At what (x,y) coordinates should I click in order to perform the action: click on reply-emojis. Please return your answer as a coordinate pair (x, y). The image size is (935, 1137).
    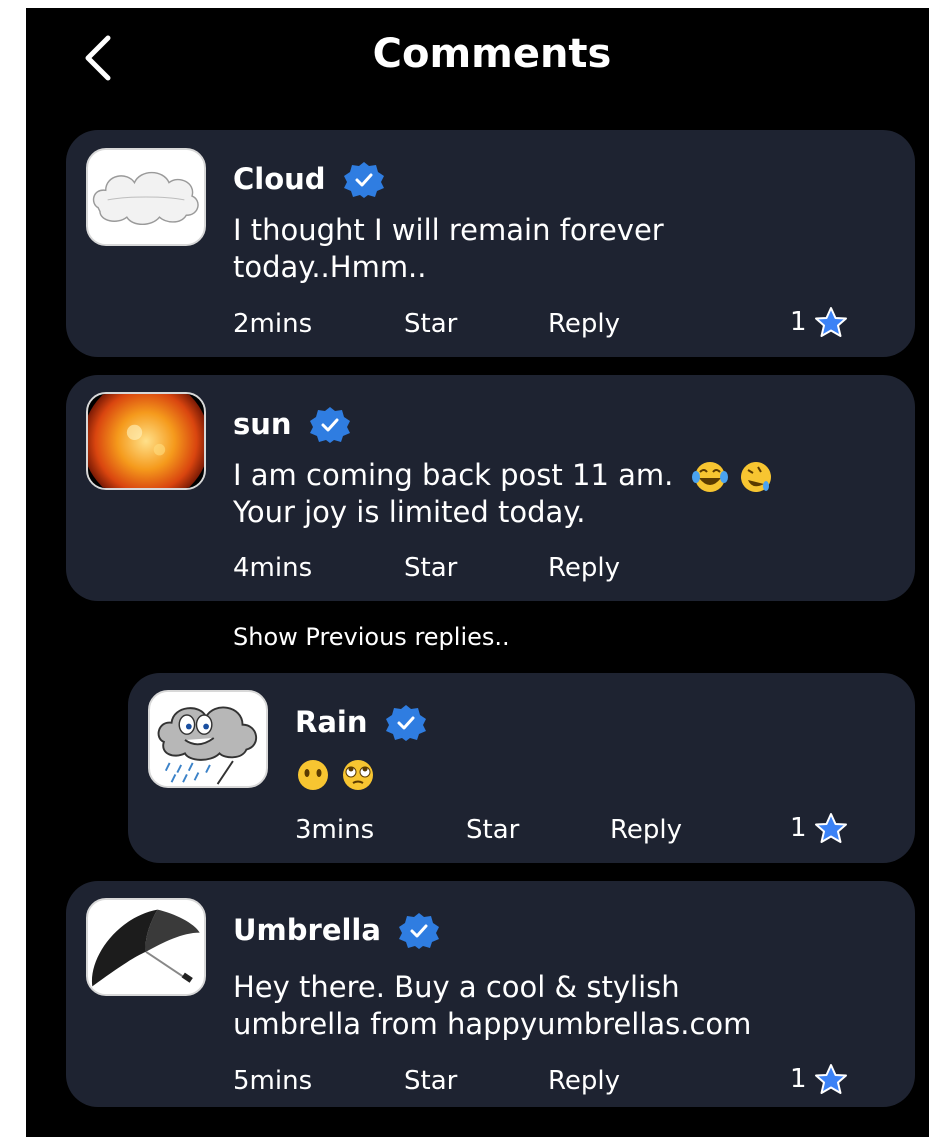
    Looking at the image, I should click on (335, 773).